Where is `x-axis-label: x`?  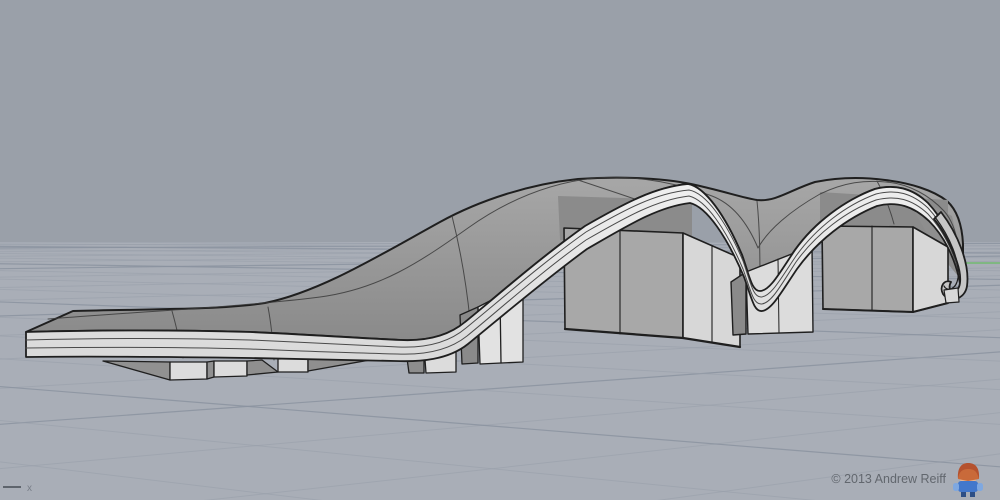
x-axis-label: x is located at coordinates (29, 488).